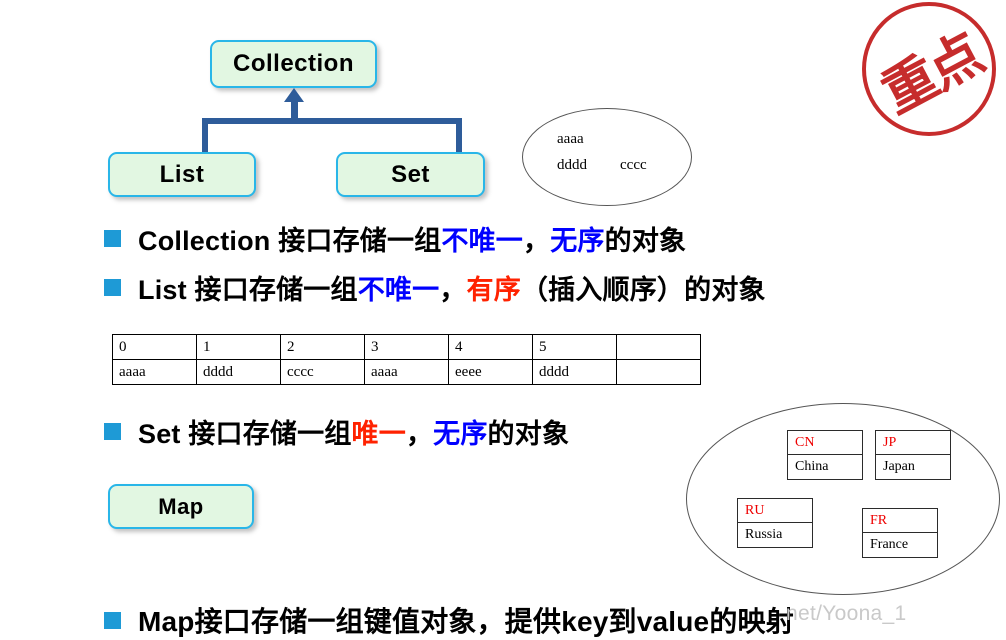 Image resolution: width=1006 pixels, height=640 pixels. What do you see at coordinates (633, 165) in the screenshot?
I see `set-item: cccc` at bounding box center [633, 165].